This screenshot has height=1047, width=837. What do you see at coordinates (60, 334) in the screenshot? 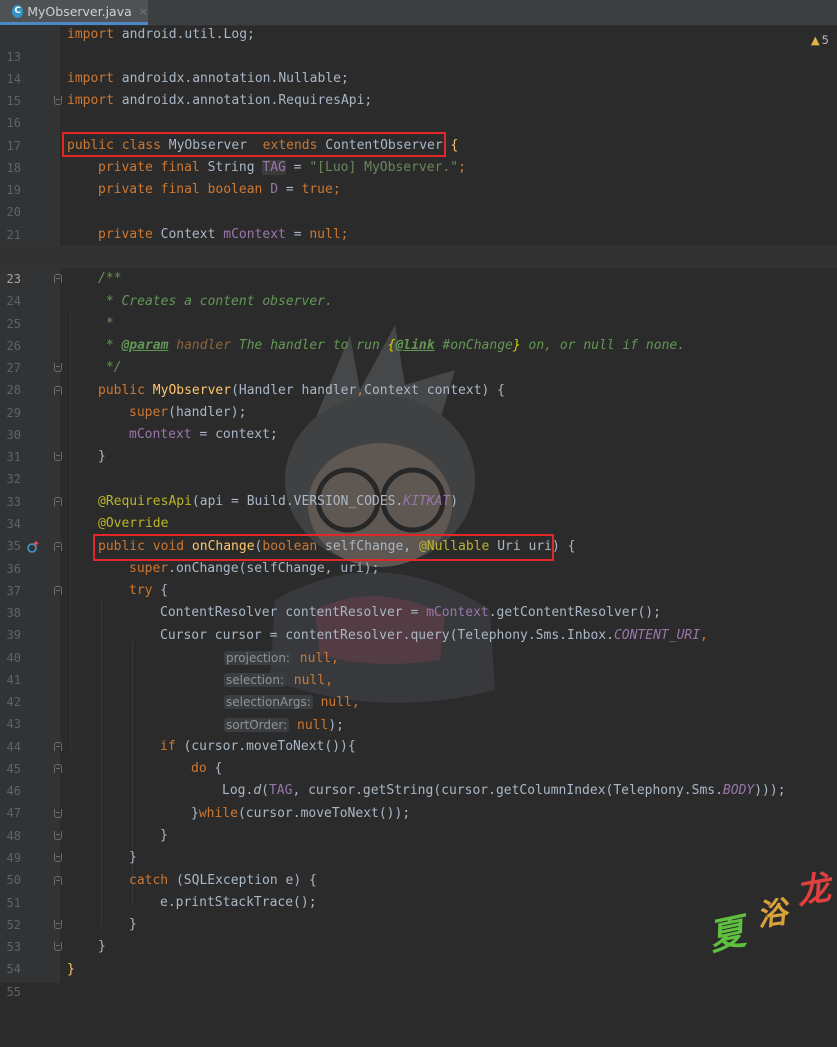
I see `code-line: 26 *` at bounding box center [60, 334].